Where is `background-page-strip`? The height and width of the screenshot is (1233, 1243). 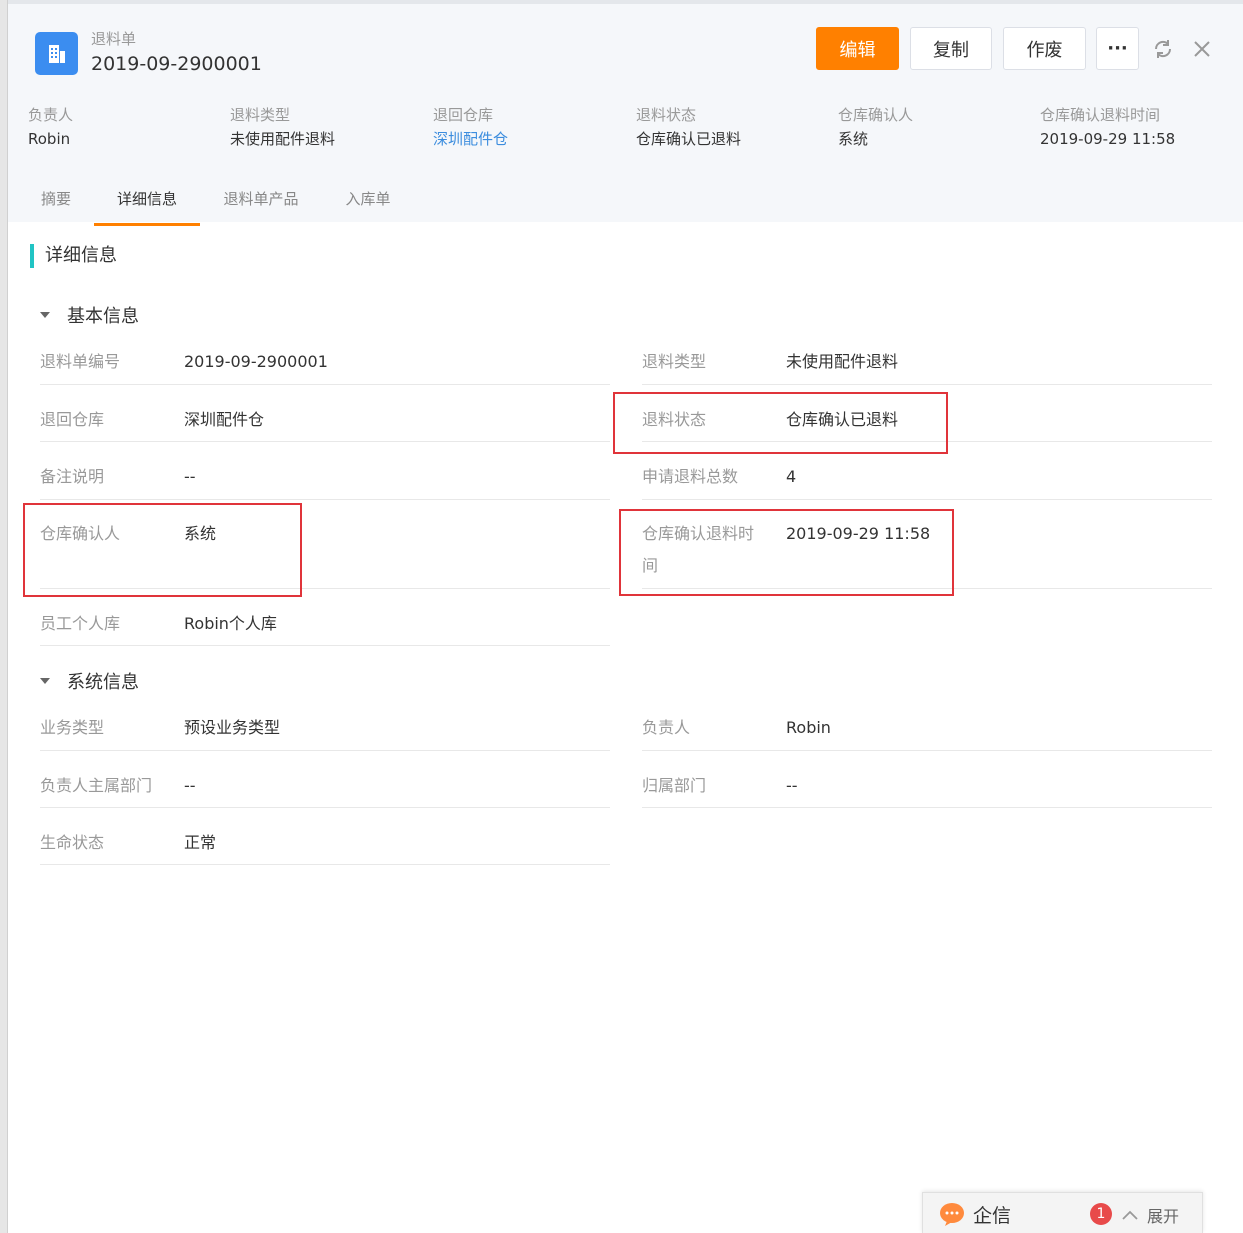
background-page-strip is located at coordinates (4, 616).